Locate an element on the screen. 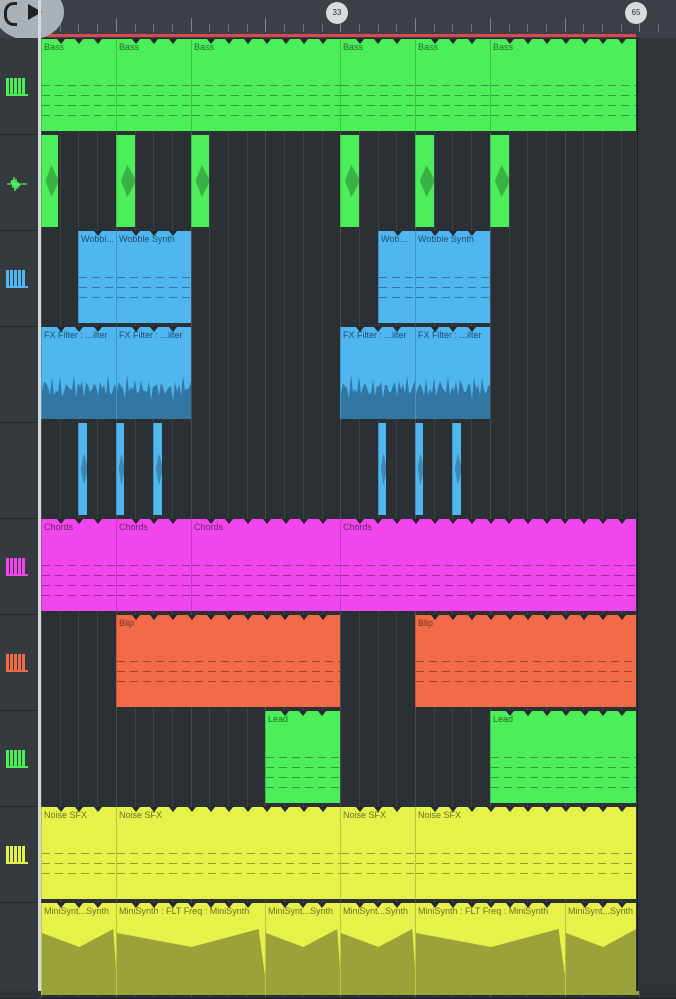 The height and width of the screenshot is (999, 676). track-lane: Chords Chords Chords Chords is located at coordinates (358, 566).